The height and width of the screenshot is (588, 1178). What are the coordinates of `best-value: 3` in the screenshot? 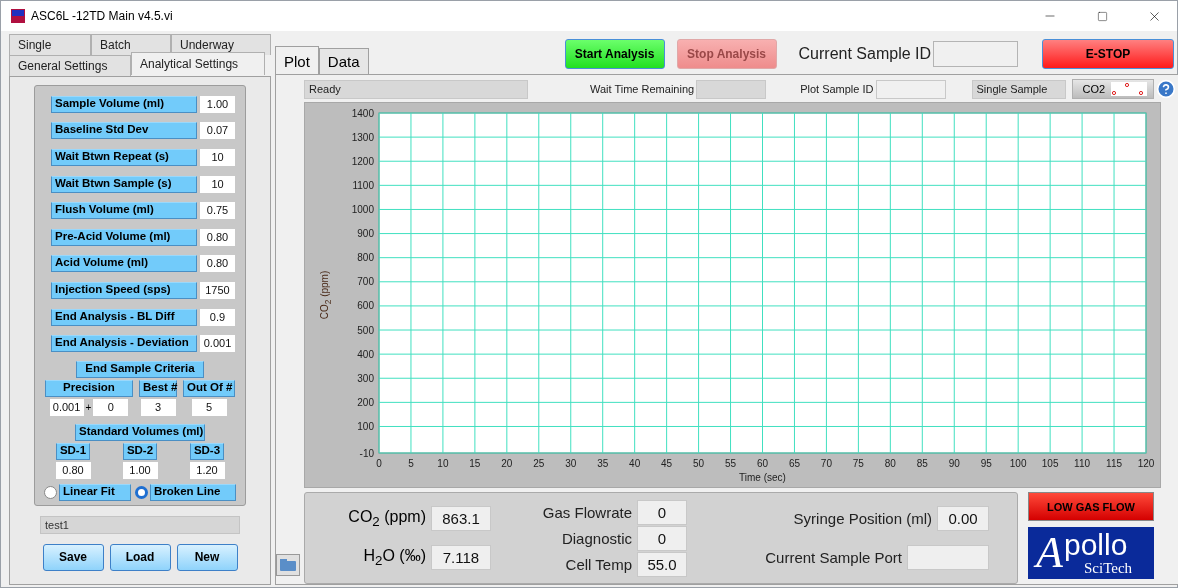 It's located at (158, 407).